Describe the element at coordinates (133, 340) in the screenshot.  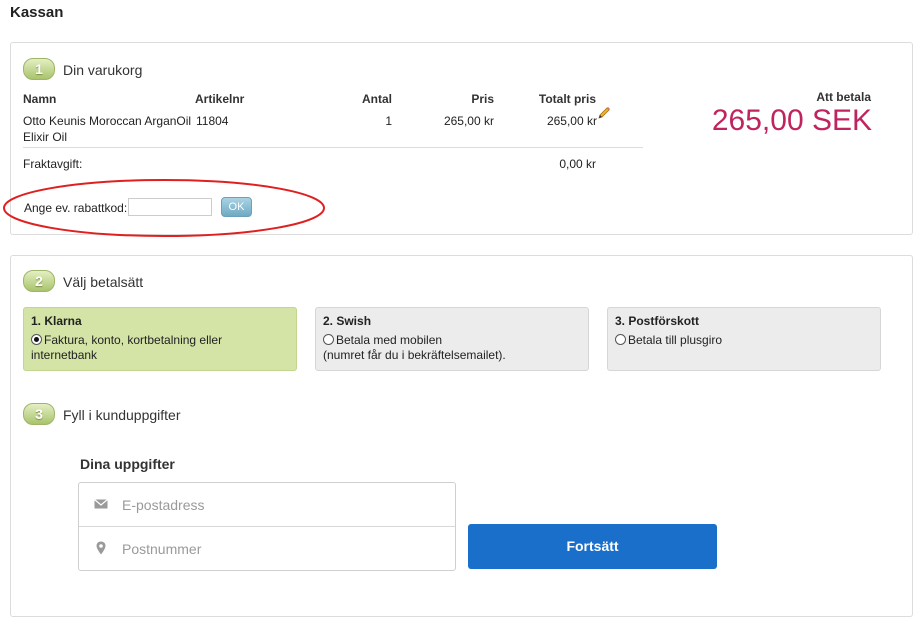
I see `payment-option-desc-line1: Faktura, konto, kortbetalning eller` at that location.